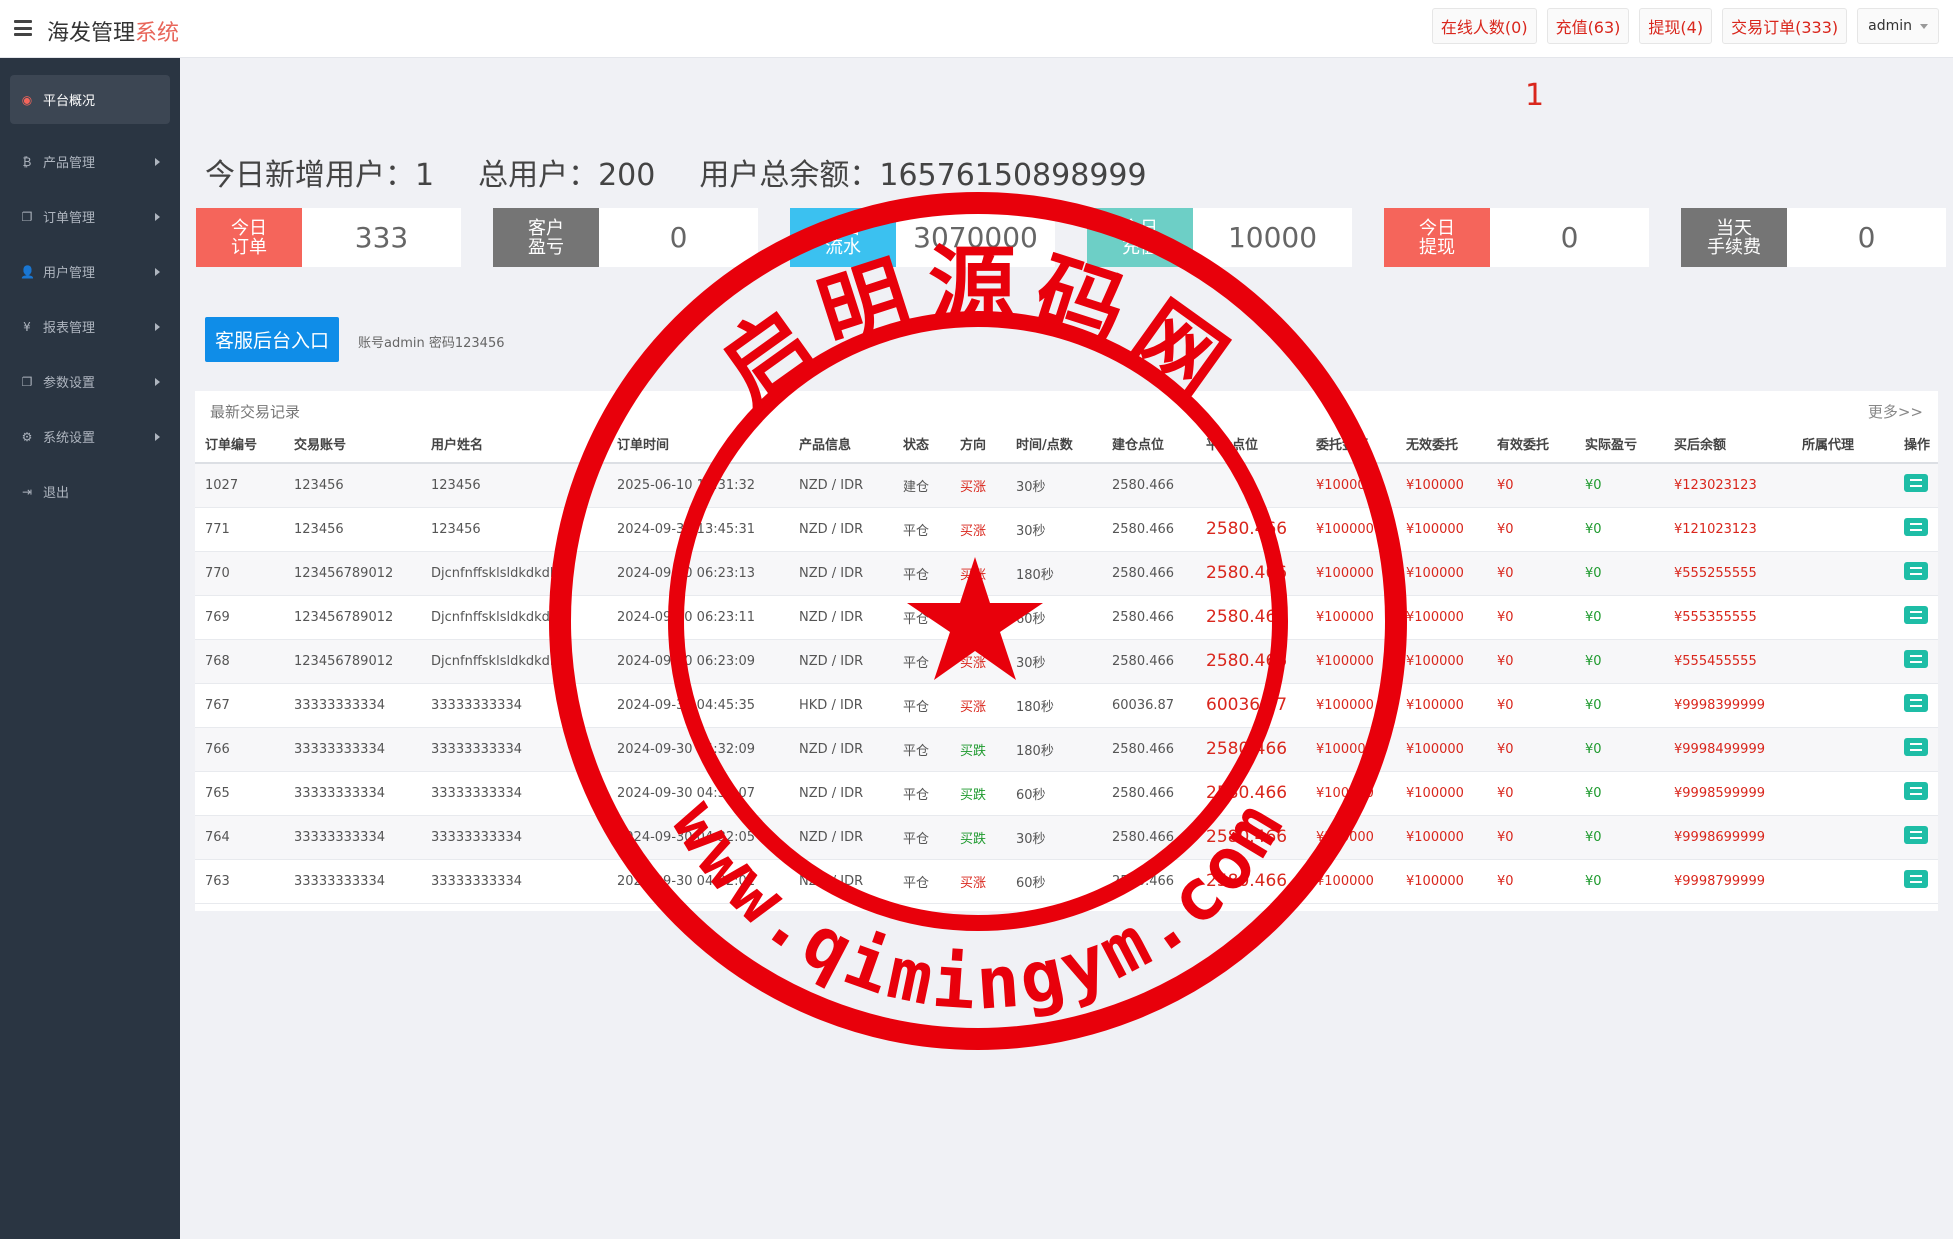 Image resolution: width=1953 pixels, height=1239 pixels. I want to click on stat-label: 今日 充值, so click(1140, 237).